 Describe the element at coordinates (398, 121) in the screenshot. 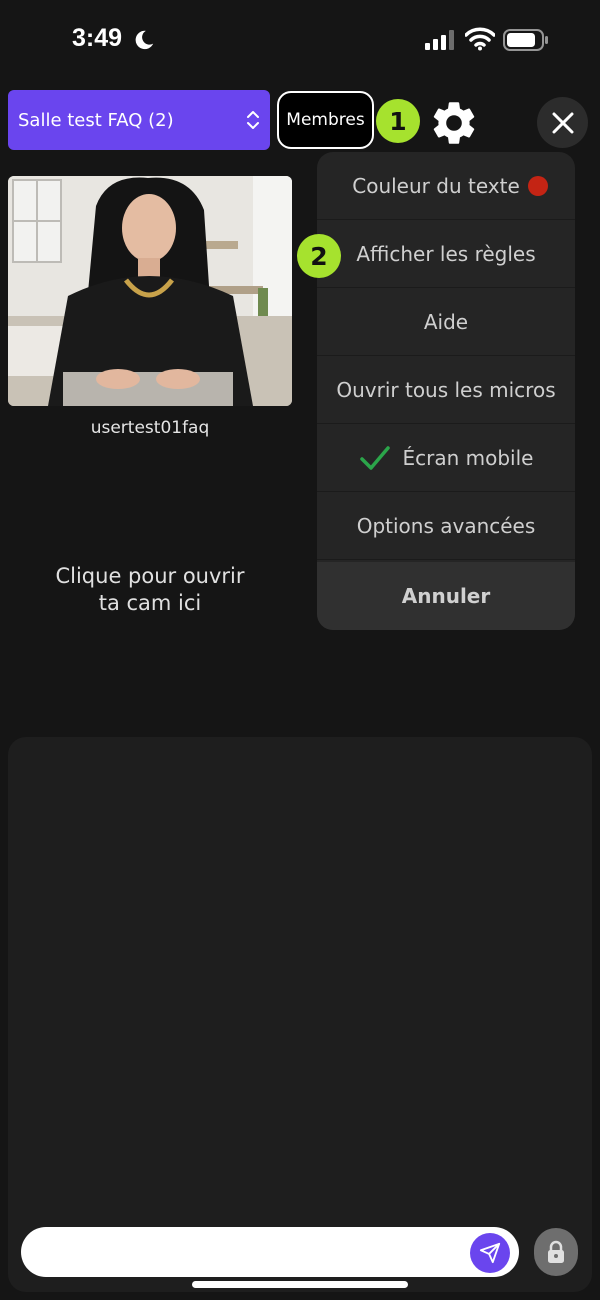

I see `step-badge-1: 1` at that location.